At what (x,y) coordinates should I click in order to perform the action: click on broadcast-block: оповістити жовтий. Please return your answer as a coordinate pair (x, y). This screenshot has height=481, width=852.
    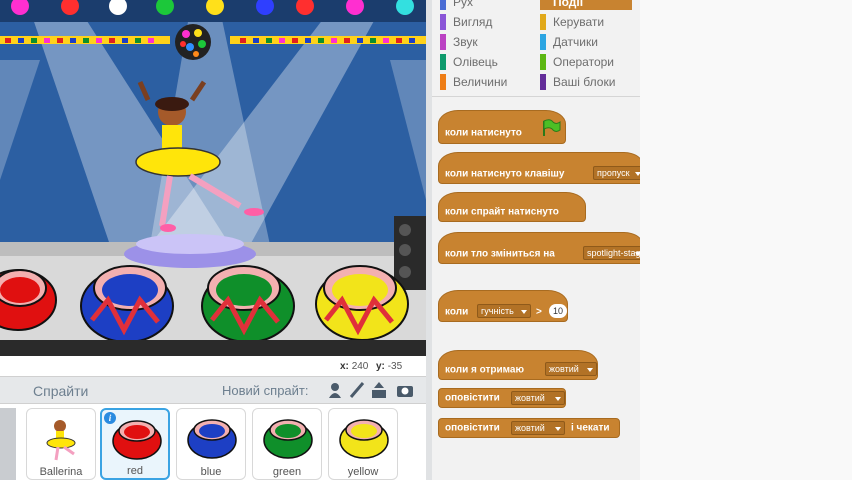
    Looking at the image, I should click on (502, 398).